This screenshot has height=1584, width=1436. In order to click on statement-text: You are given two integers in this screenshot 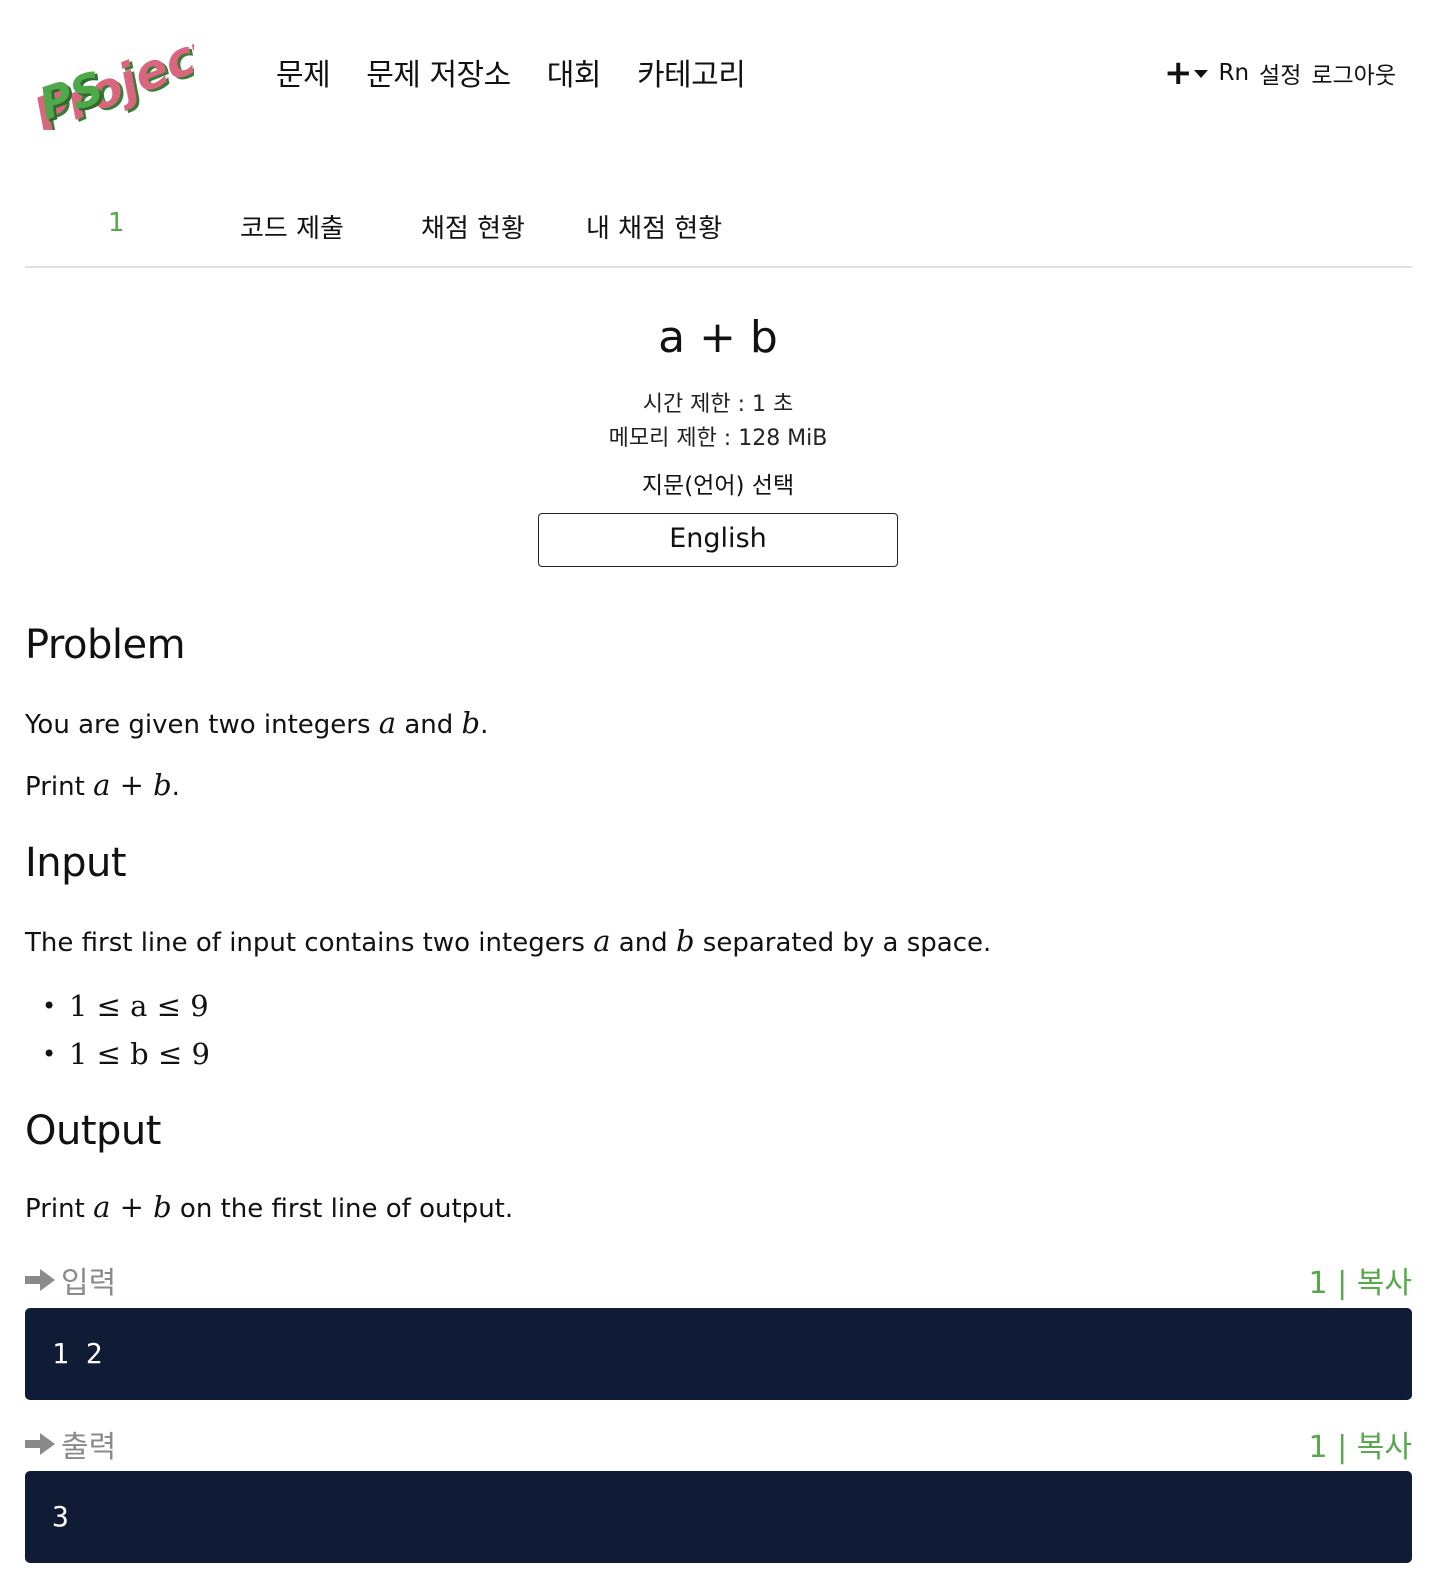, I will do `click(202, 725)`.